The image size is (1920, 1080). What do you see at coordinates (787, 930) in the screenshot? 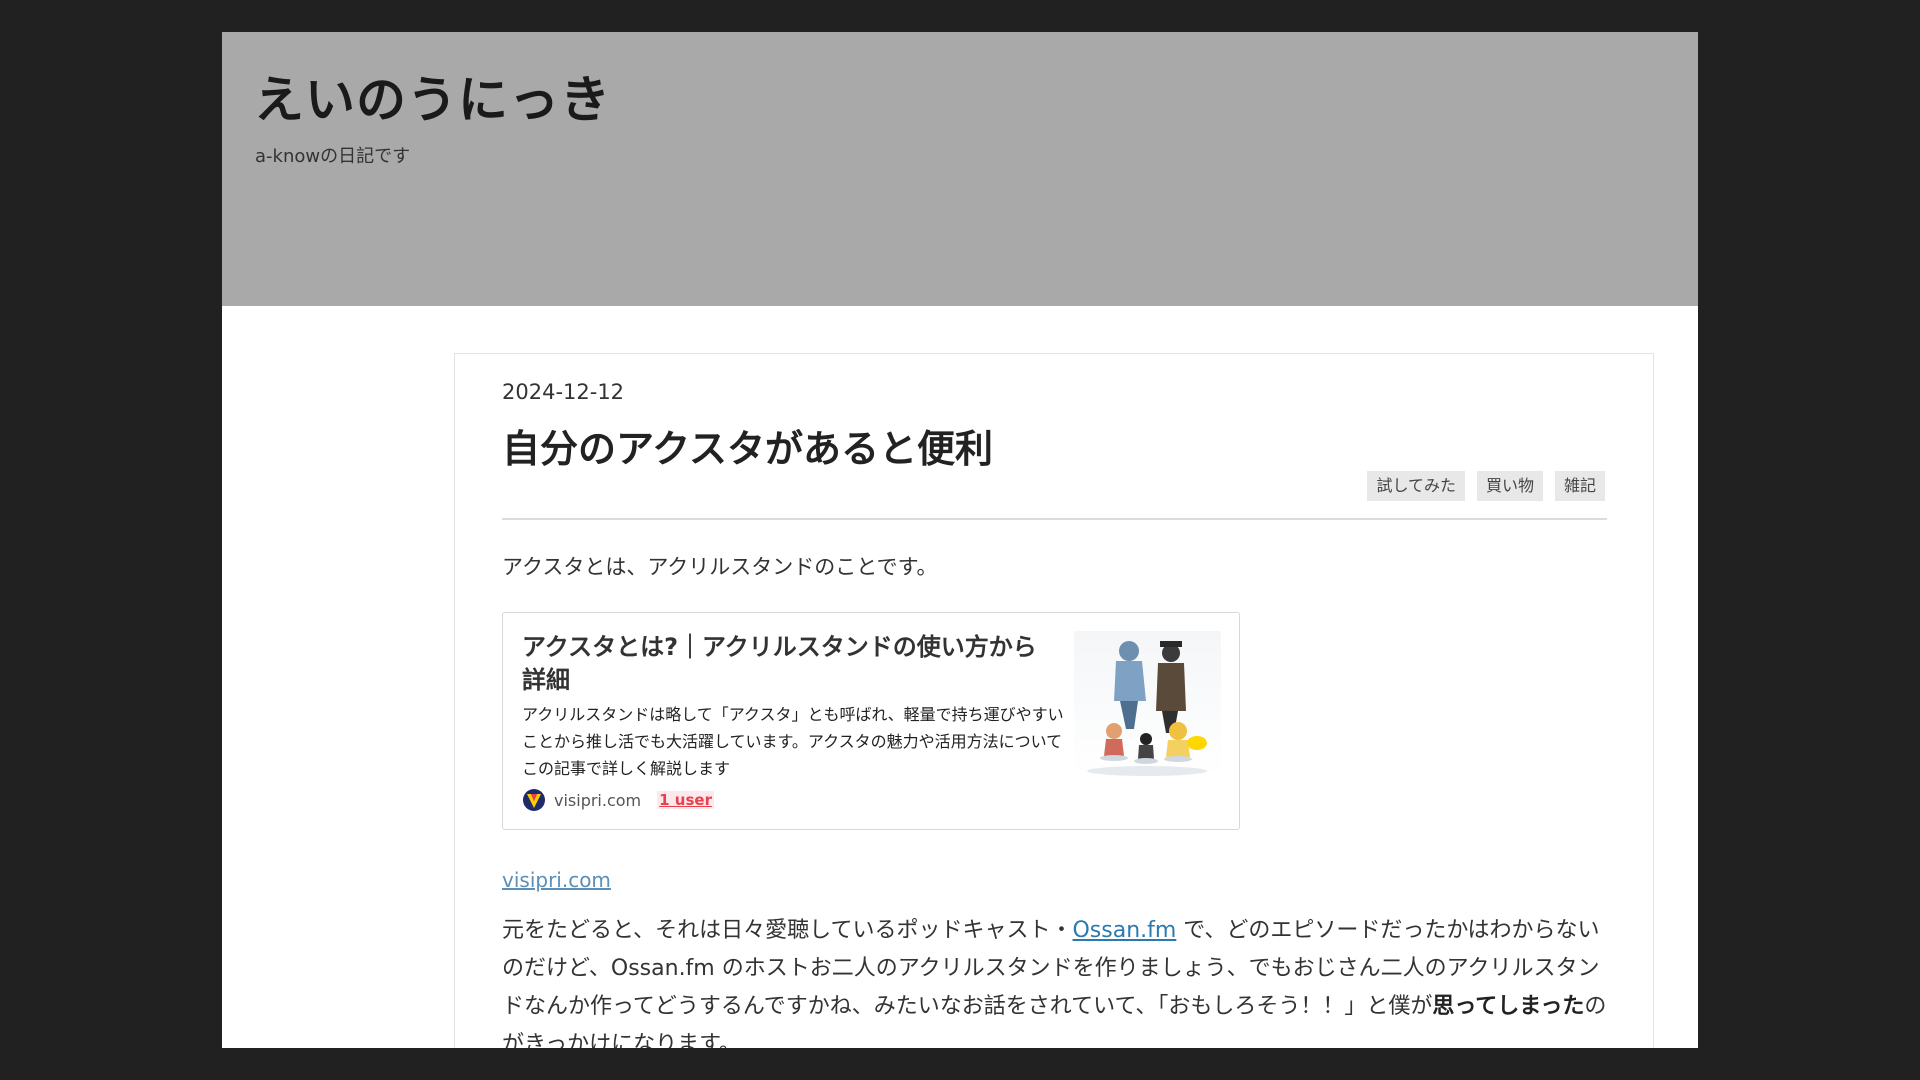
I see `paragraph-text: 元をたどると、それは日々愛聴しているポッドキャスト・` at bounding box center [787, 930].